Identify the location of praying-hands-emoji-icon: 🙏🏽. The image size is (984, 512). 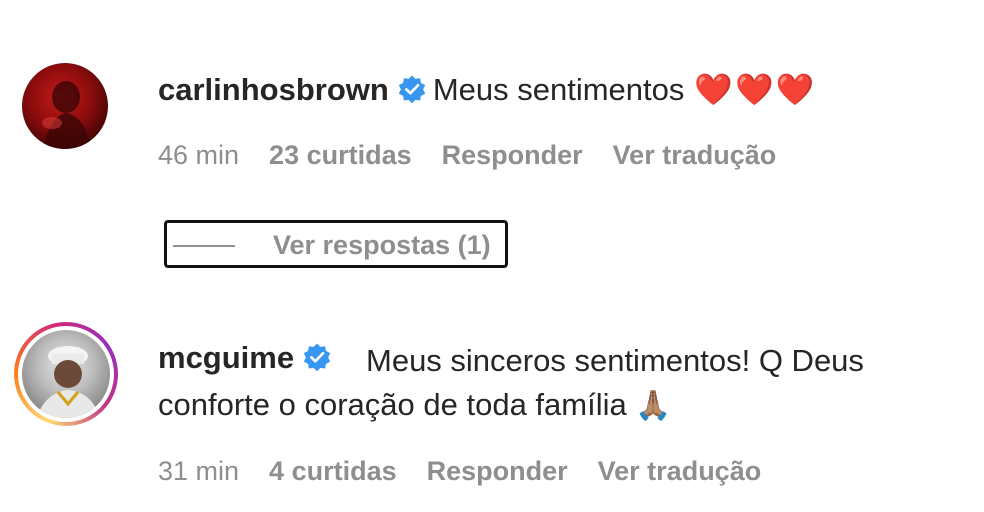
(653, 406).